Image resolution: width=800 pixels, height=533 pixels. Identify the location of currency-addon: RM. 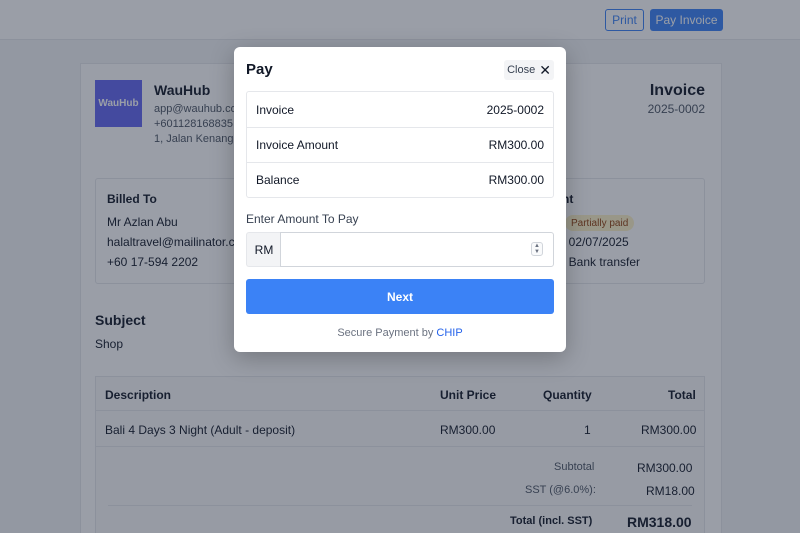
(263, 249).